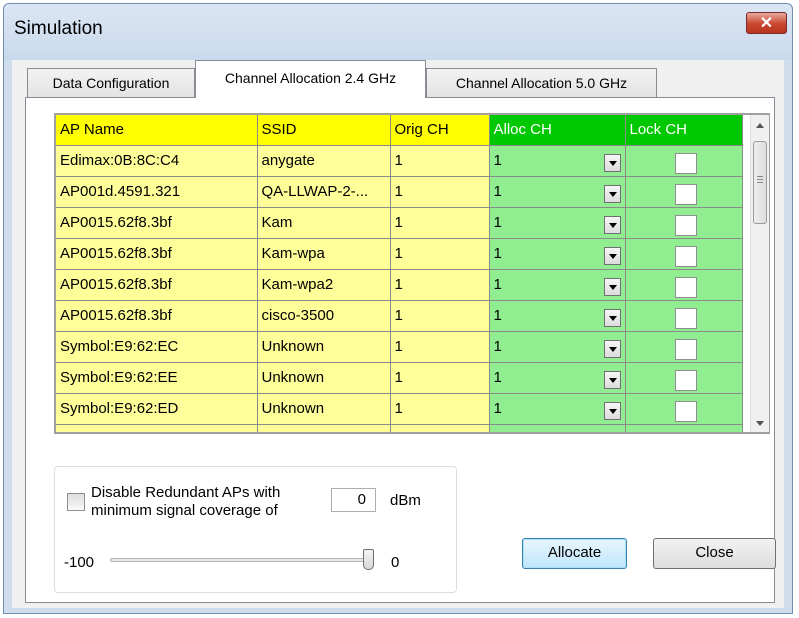  I want to click on signal-slider-track, so click(239, 560).